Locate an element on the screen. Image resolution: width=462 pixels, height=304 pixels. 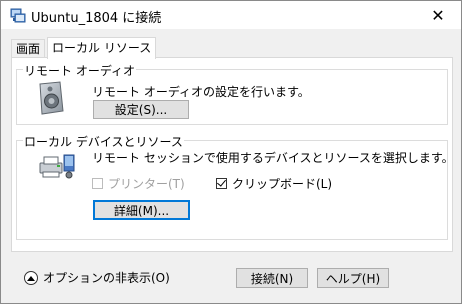
local-devices-description: リモート セッションで使用するデバイスとリソースを選択します。 is located at coordinates (273, 158).